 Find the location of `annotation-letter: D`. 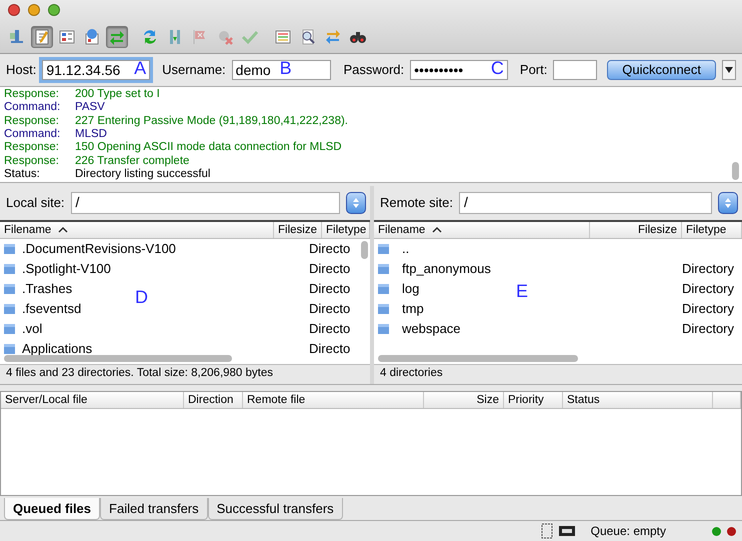

annotation-letter: D is located at coordinates (141, 297).